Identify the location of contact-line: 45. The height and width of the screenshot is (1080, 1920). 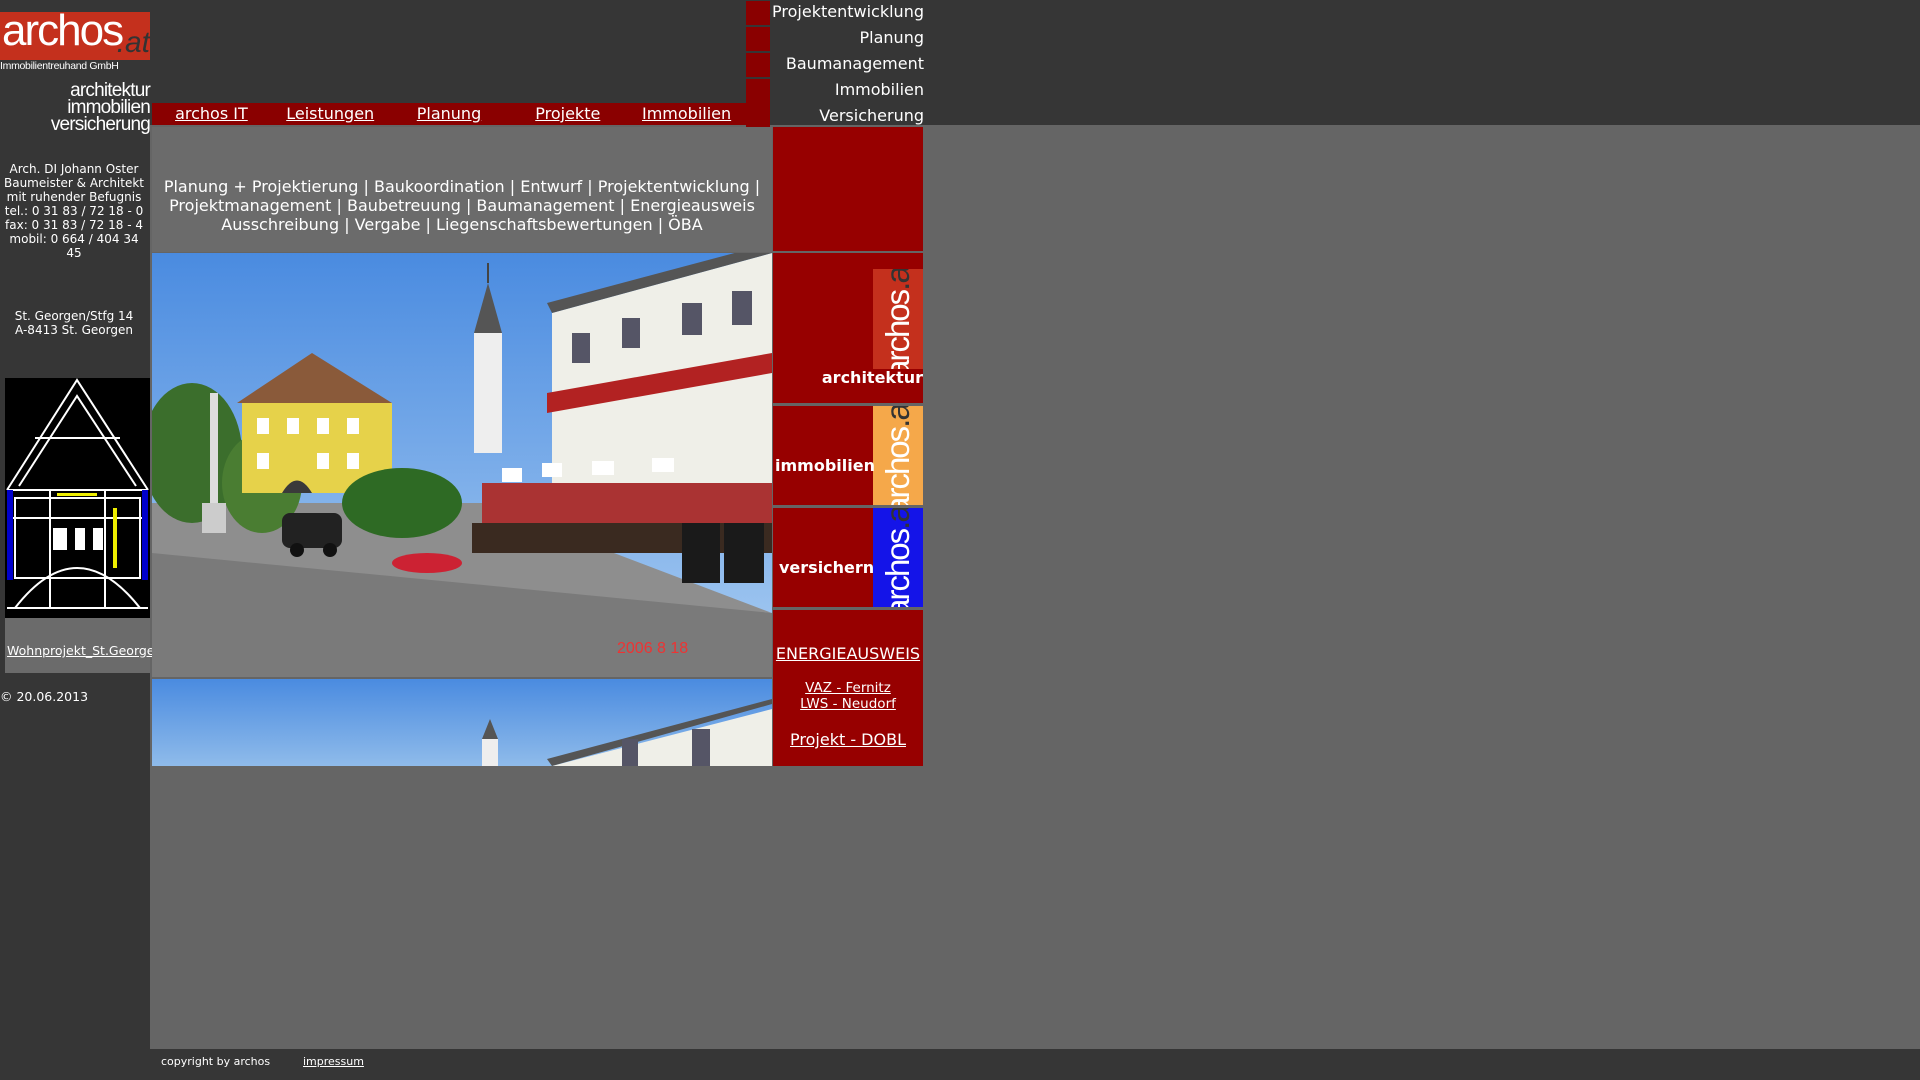
(74, 253).